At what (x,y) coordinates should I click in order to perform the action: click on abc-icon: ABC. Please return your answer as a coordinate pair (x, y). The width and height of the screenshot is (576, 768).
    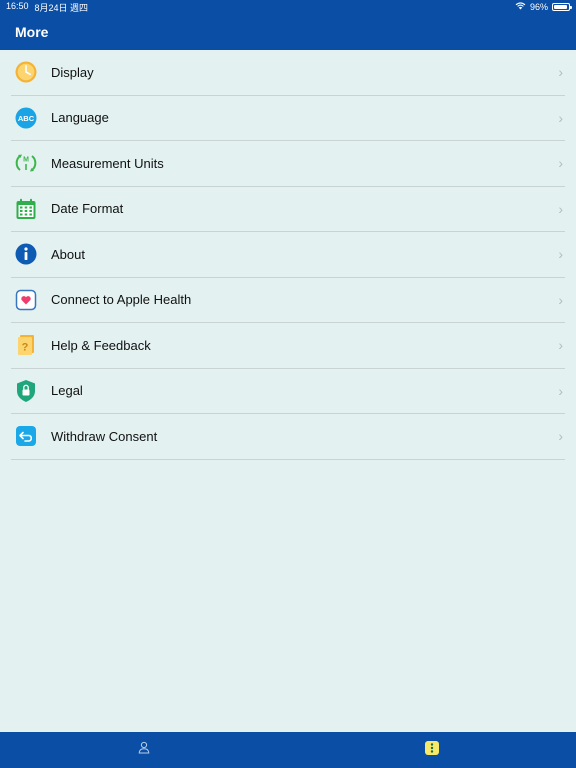
    Looking at the image, I should click on (26, 118).